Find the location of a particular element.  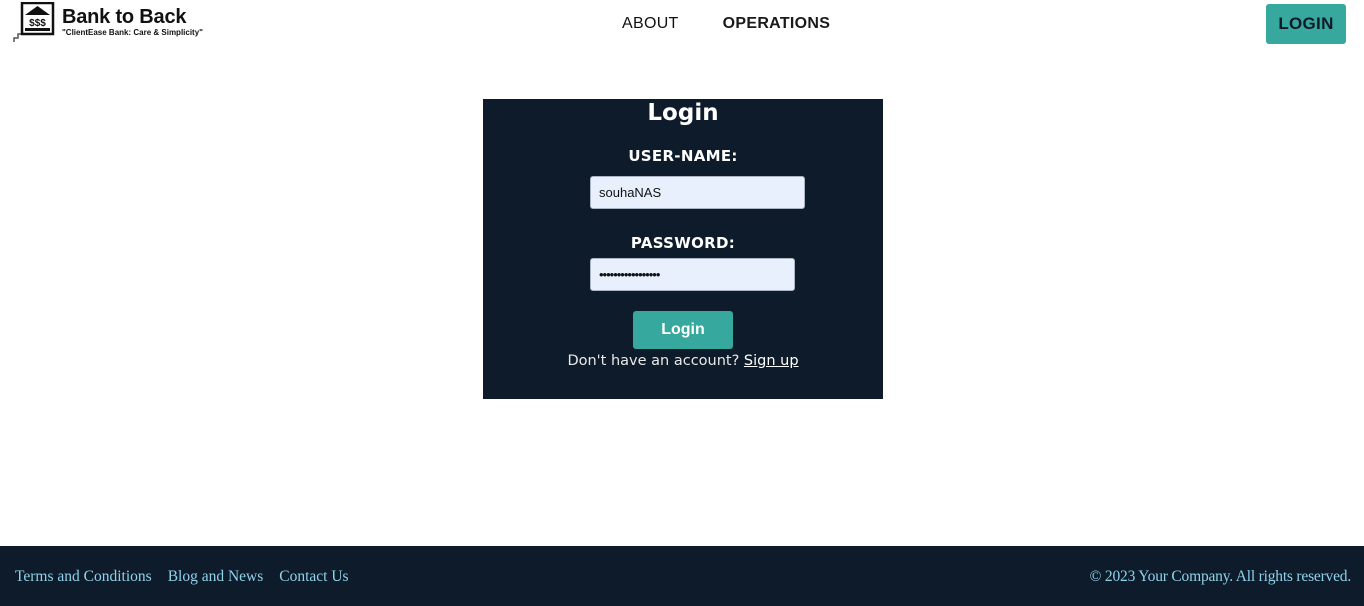

signup-link: Sign up is located at coordinates (771, 361).